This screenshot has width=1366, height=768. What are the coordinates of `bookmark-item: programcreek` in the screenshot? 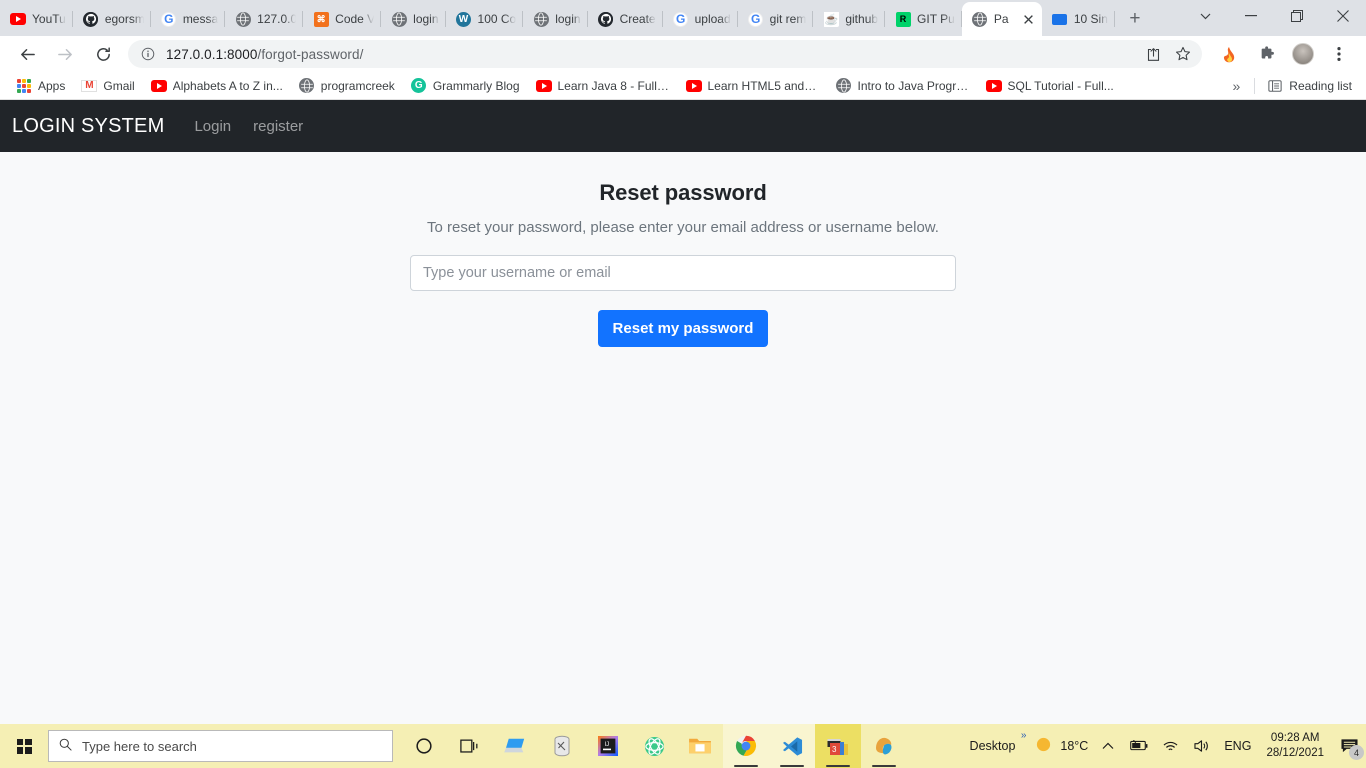 It's located at (347, 86).